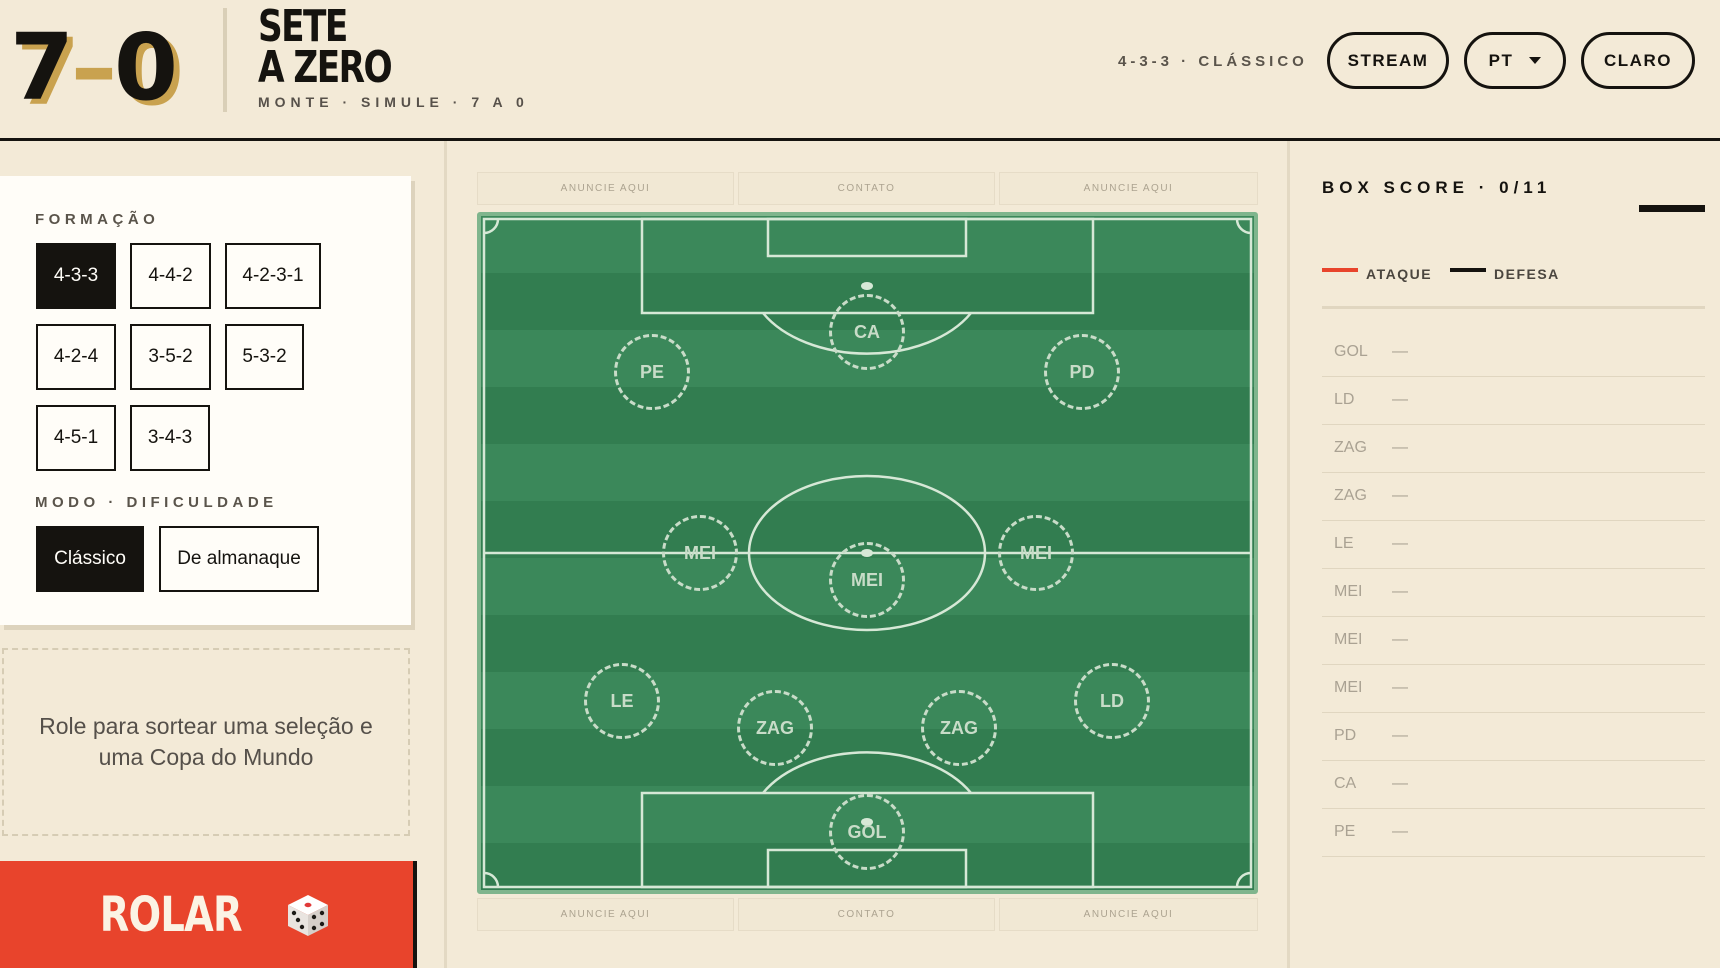 The width and height of the screenshot is (1720, 968). I want to click on mode-button-almanaque: De almanaque, so click(239, 559).